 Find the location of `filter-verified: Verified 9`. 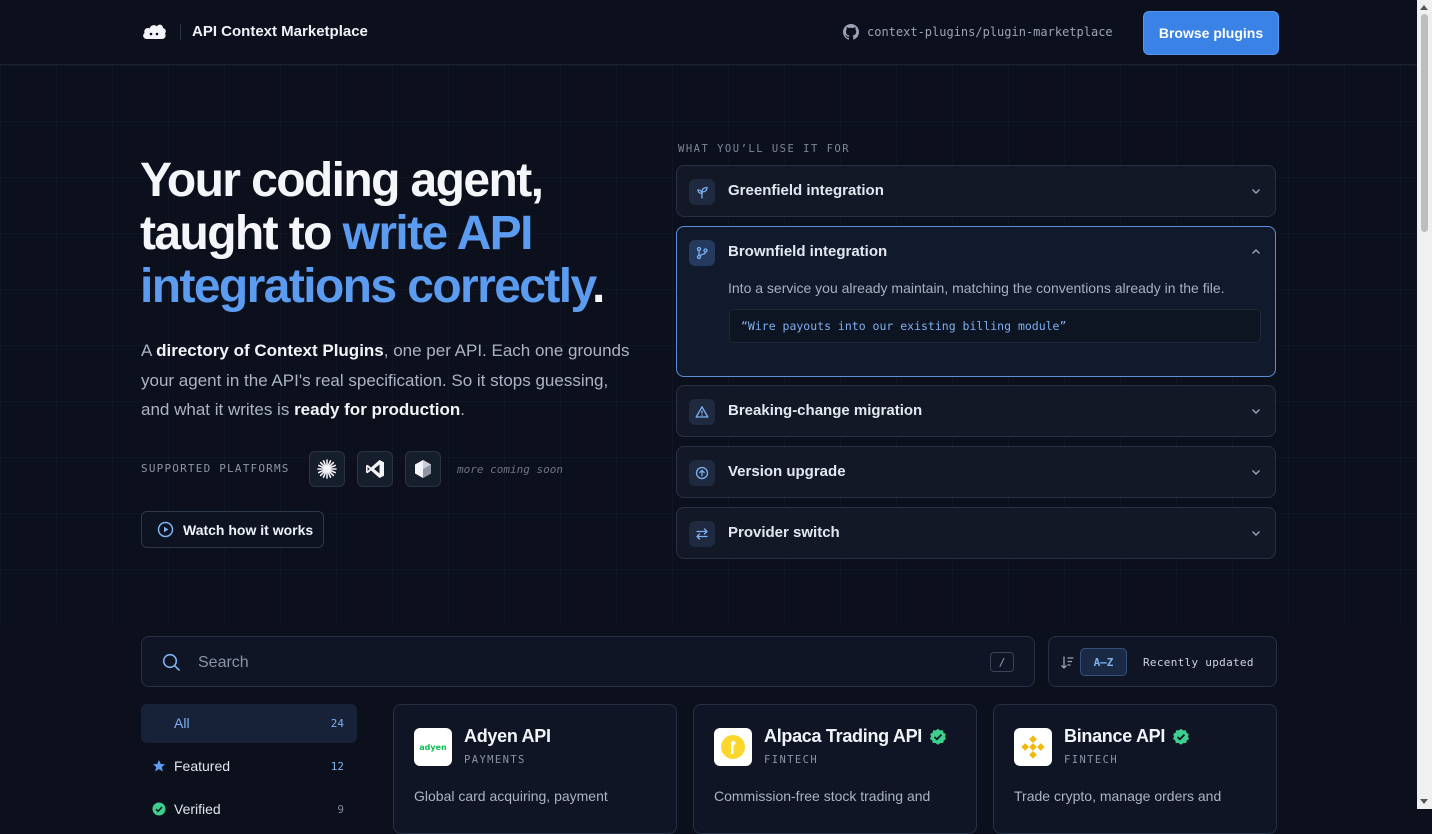

filter-verified: Verified 9 is located at coordinates (249, 809).